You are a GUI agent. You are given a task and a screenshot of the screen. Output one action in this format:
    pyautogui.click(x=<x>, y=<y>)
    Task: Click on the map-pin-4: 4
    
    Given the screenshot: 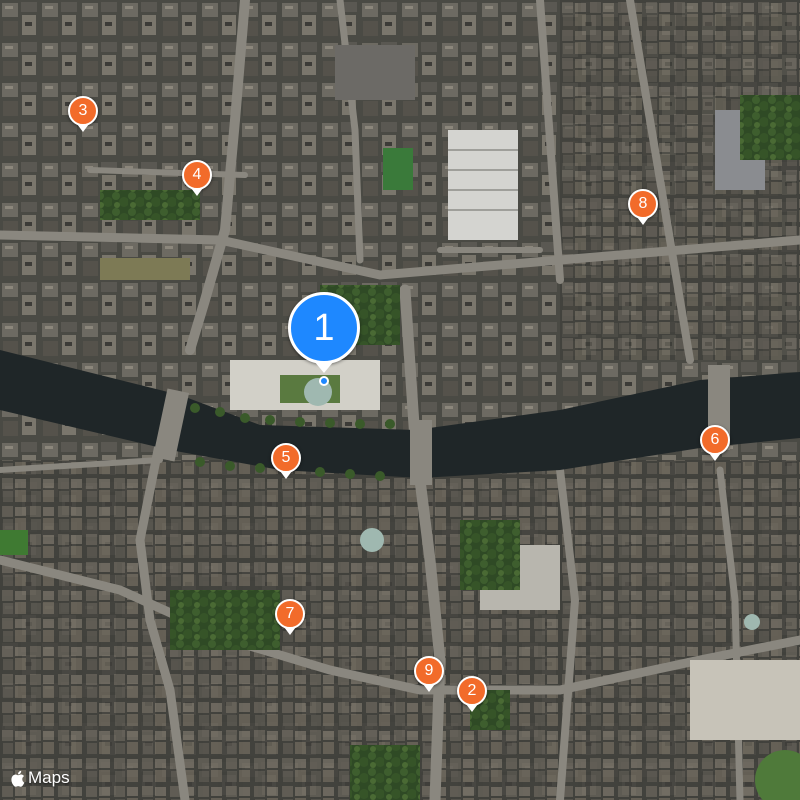 What is the action you would take?
    pyautogui.click(x=197, y=178)
    